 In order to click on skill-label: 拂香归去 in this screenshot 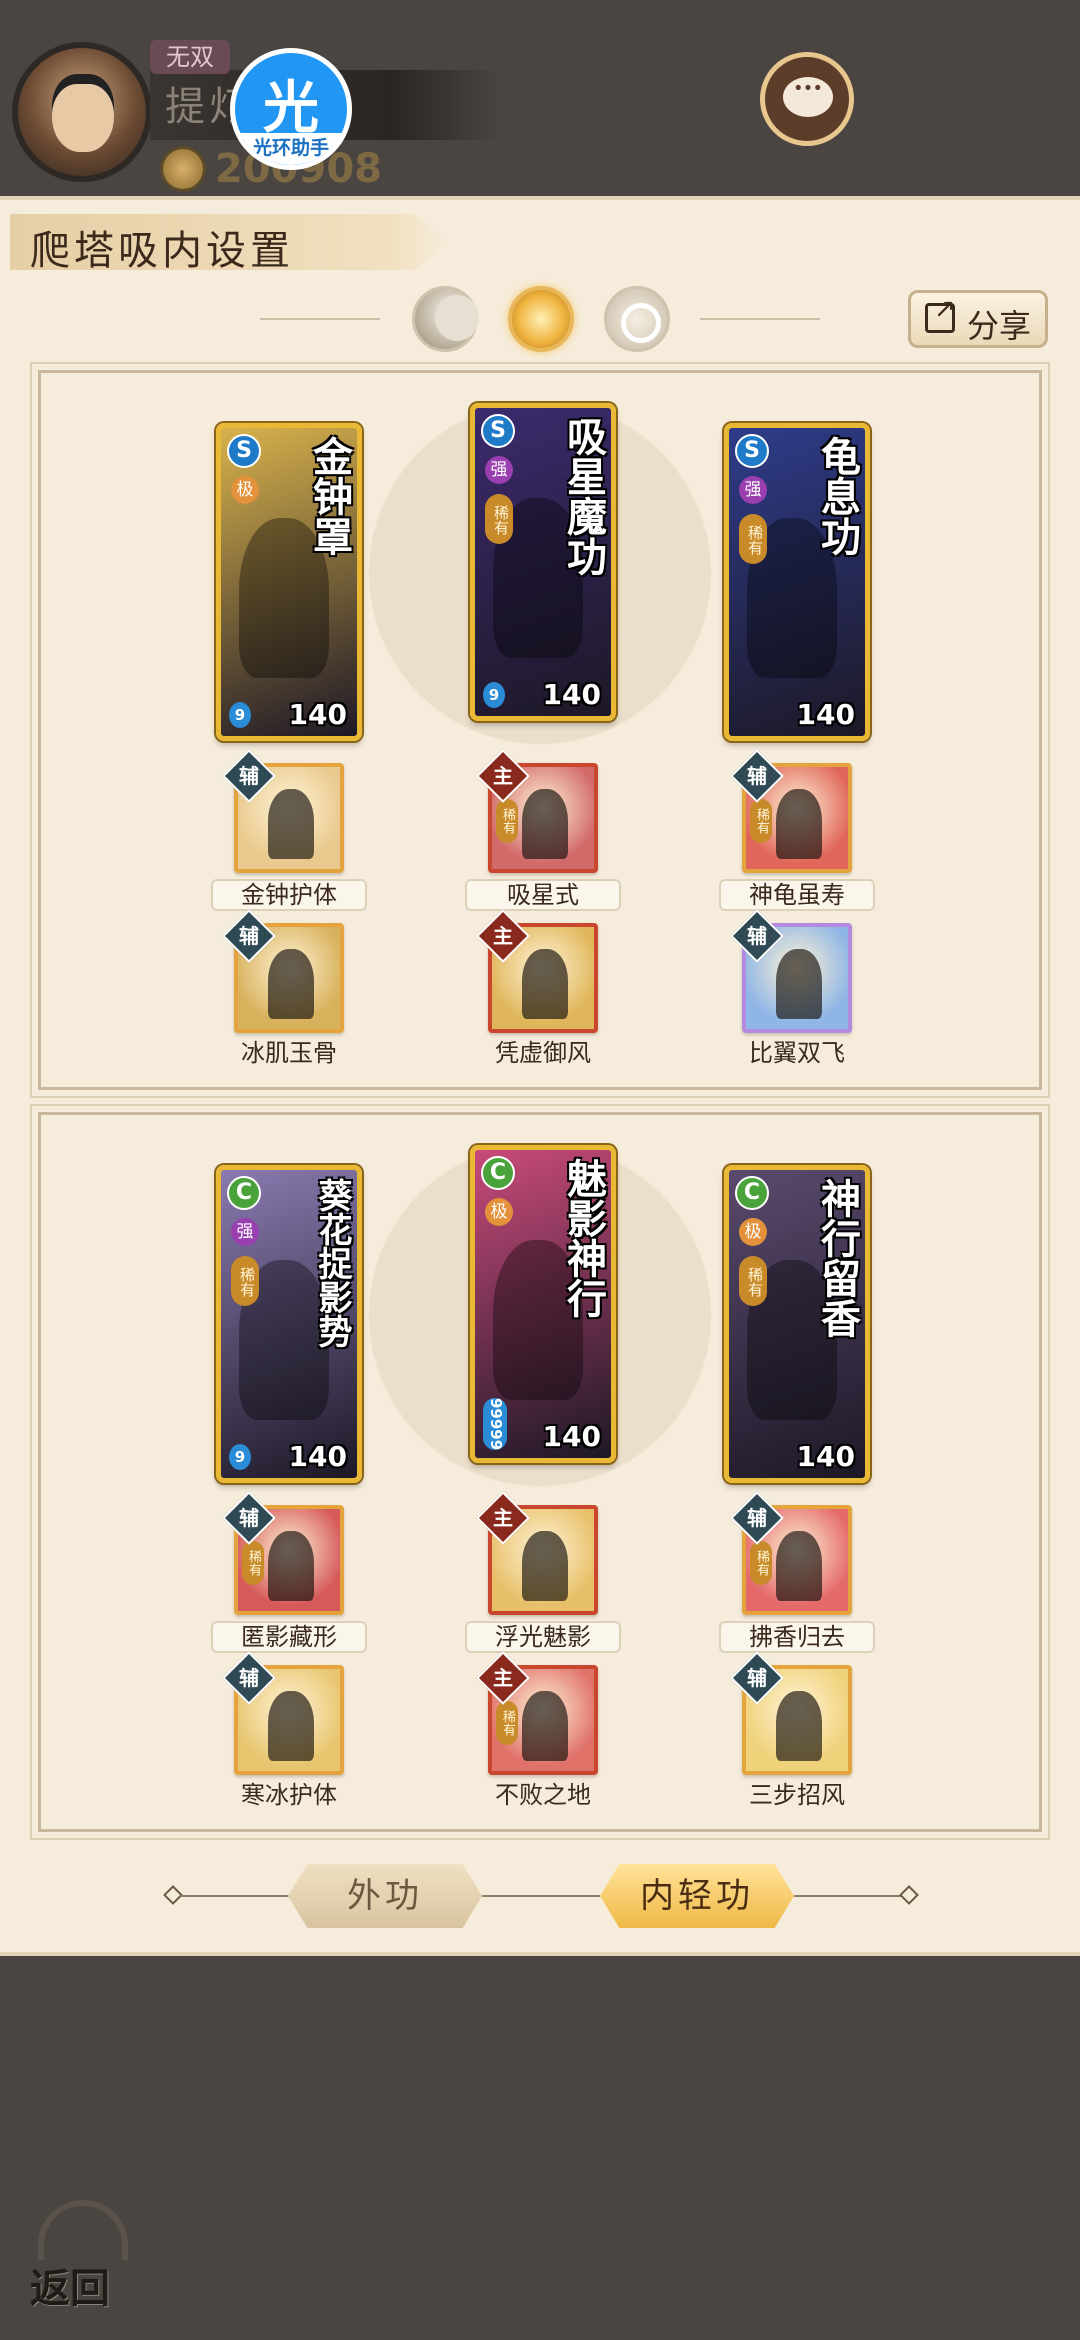, I will do `click(797, 1637)`.